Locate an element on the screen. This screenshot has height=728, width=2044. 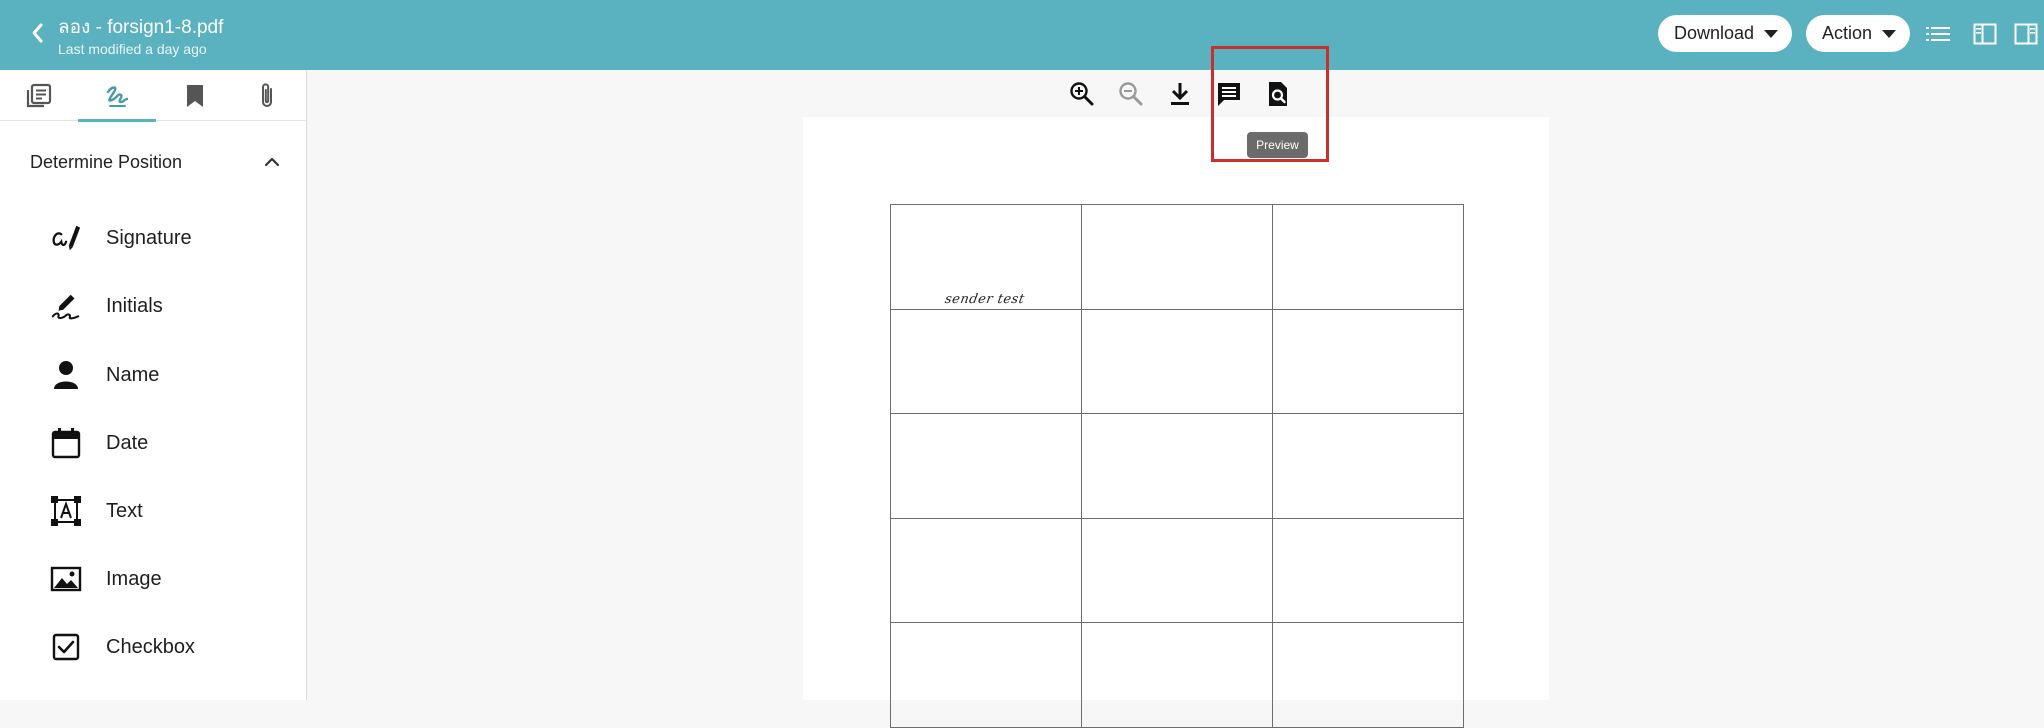
signature-pen-icon is located at coordinates (66, 238).